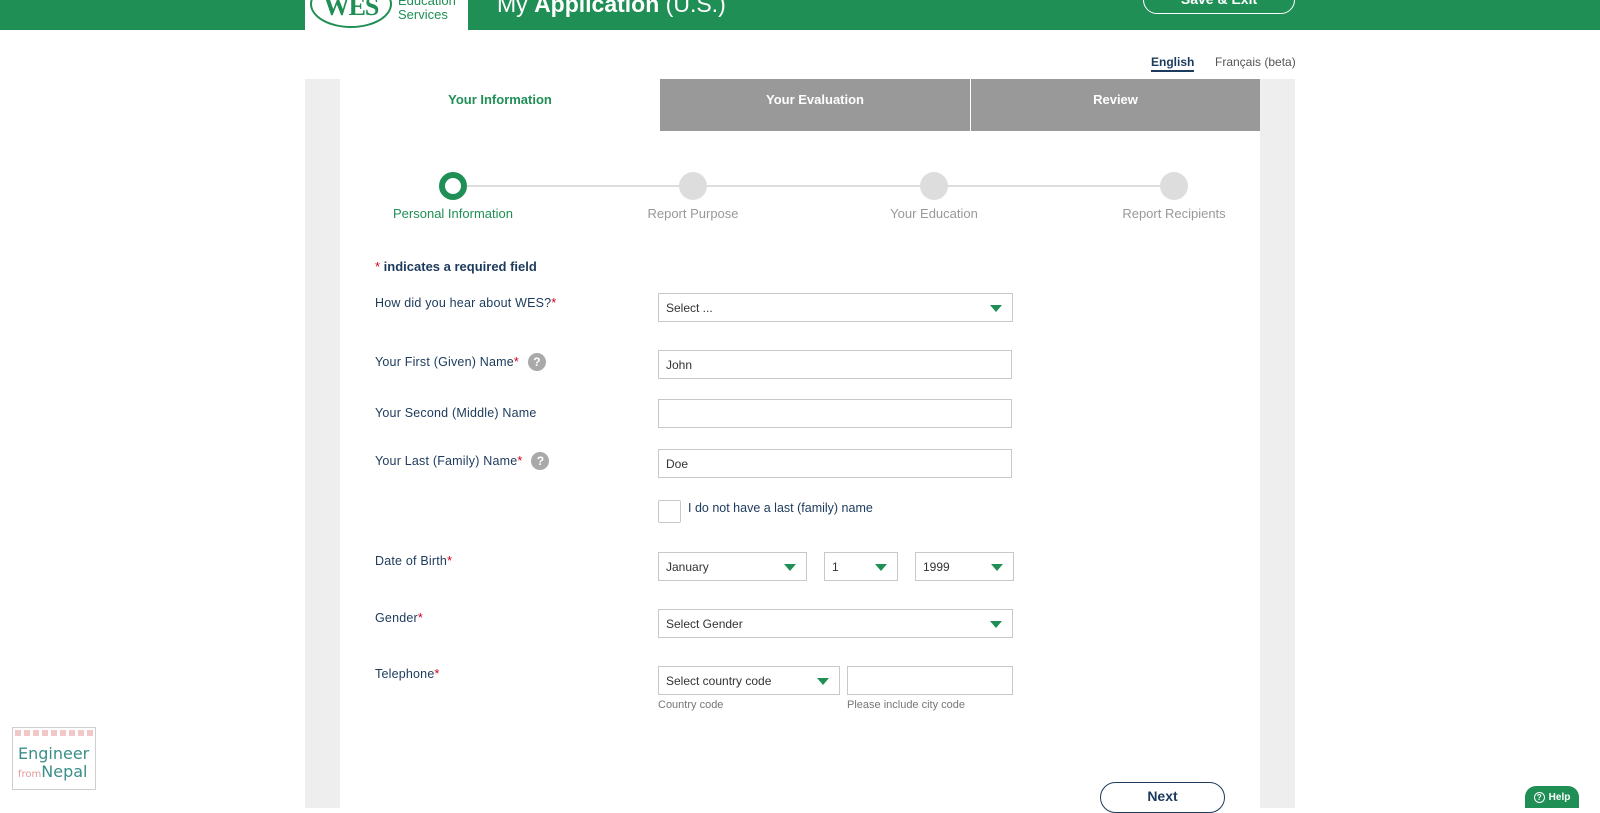  I want to click on step-label-report-recipients: Report Recipients, so click(1174, 213).